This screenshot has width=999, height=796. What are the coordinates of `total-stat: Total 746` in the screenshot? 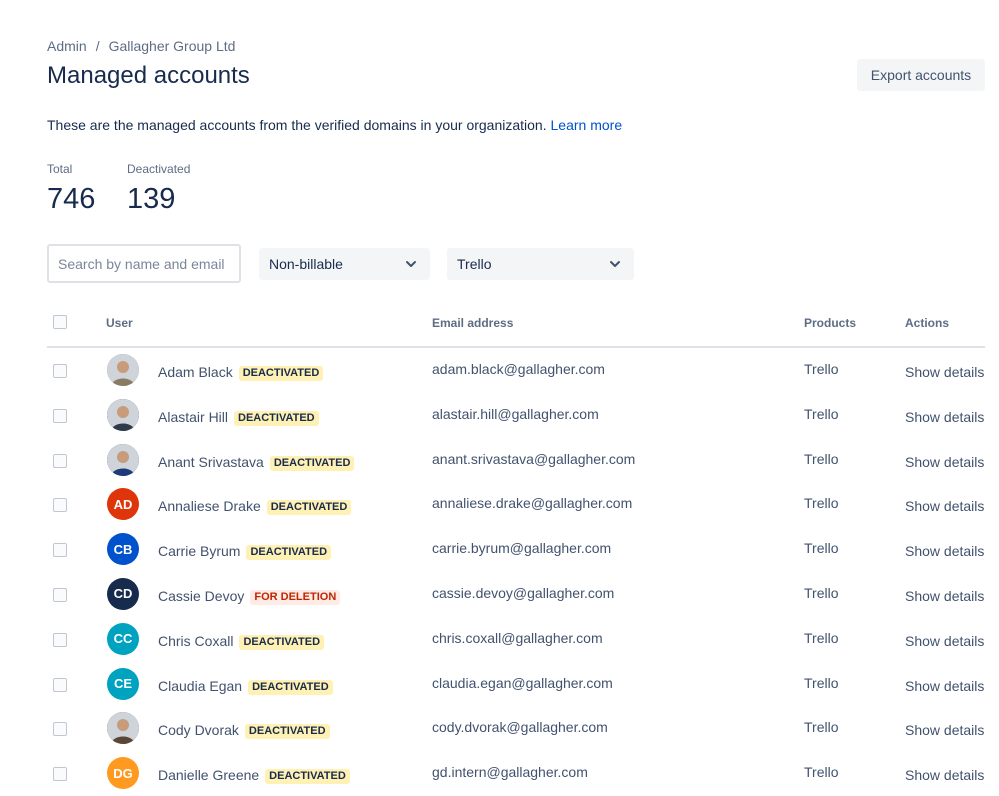 It's located at (71, 189).